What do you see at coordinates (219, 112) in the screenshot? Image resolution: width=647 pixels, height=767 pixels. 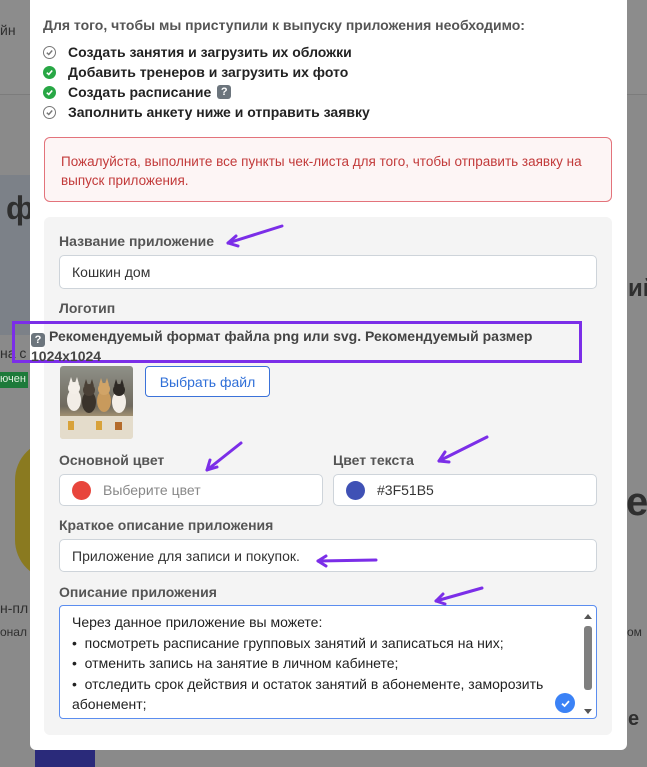 I see `checklist-item-label: Заполнить анкету ниже и отправить заявку` at bounding box center [219, 112].